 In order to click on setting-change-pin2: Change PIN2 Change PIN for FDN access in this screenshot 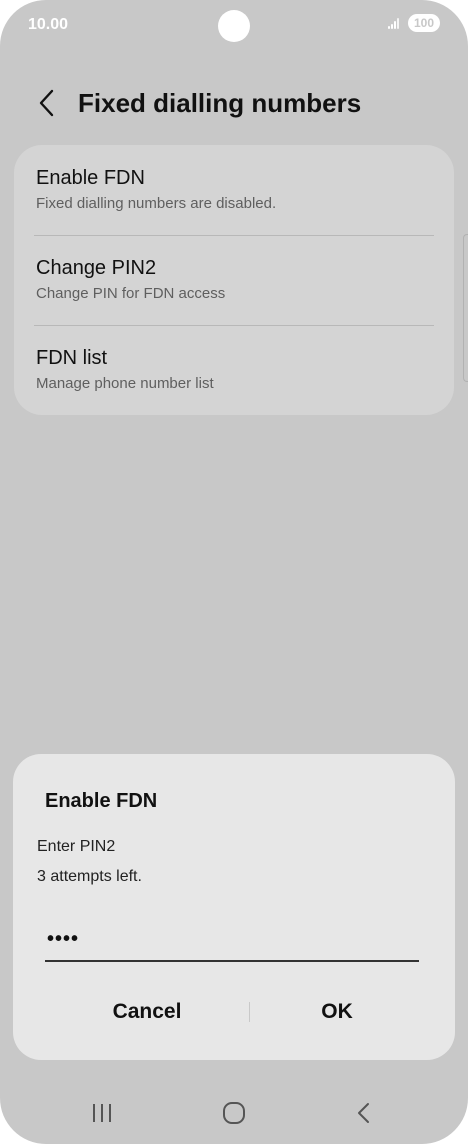, I will do `click(234, 279)`.